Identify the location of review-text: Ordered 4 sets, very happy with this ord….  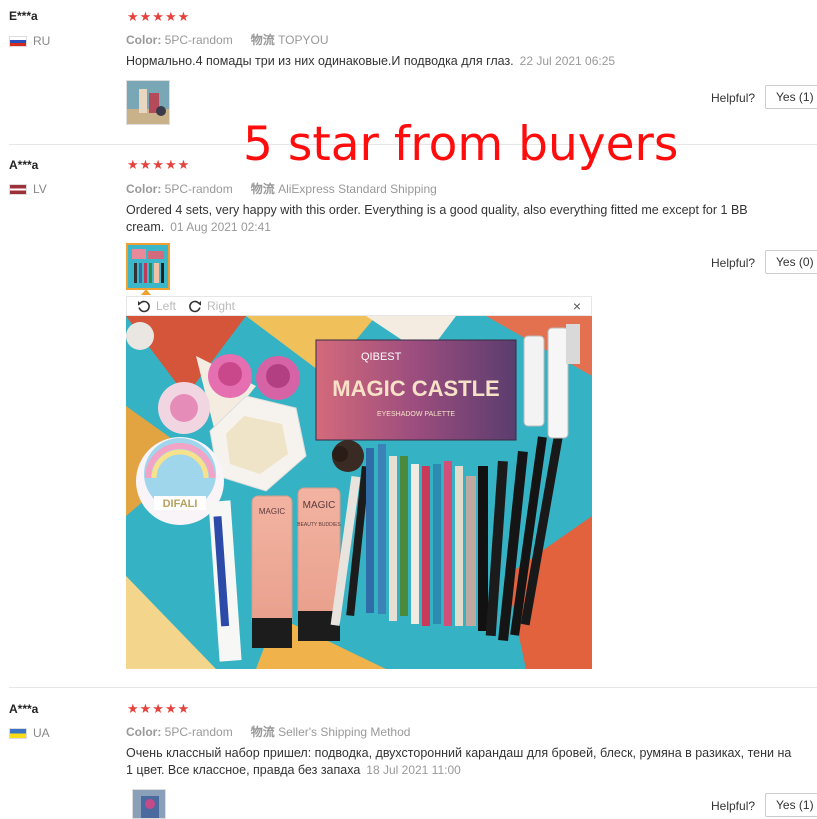
(461, 219).